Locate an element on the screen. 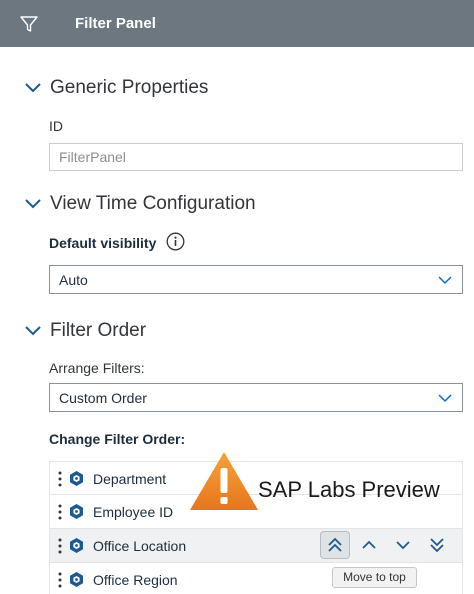  double-chevron-down-icon is located at coordinates (437, 545).